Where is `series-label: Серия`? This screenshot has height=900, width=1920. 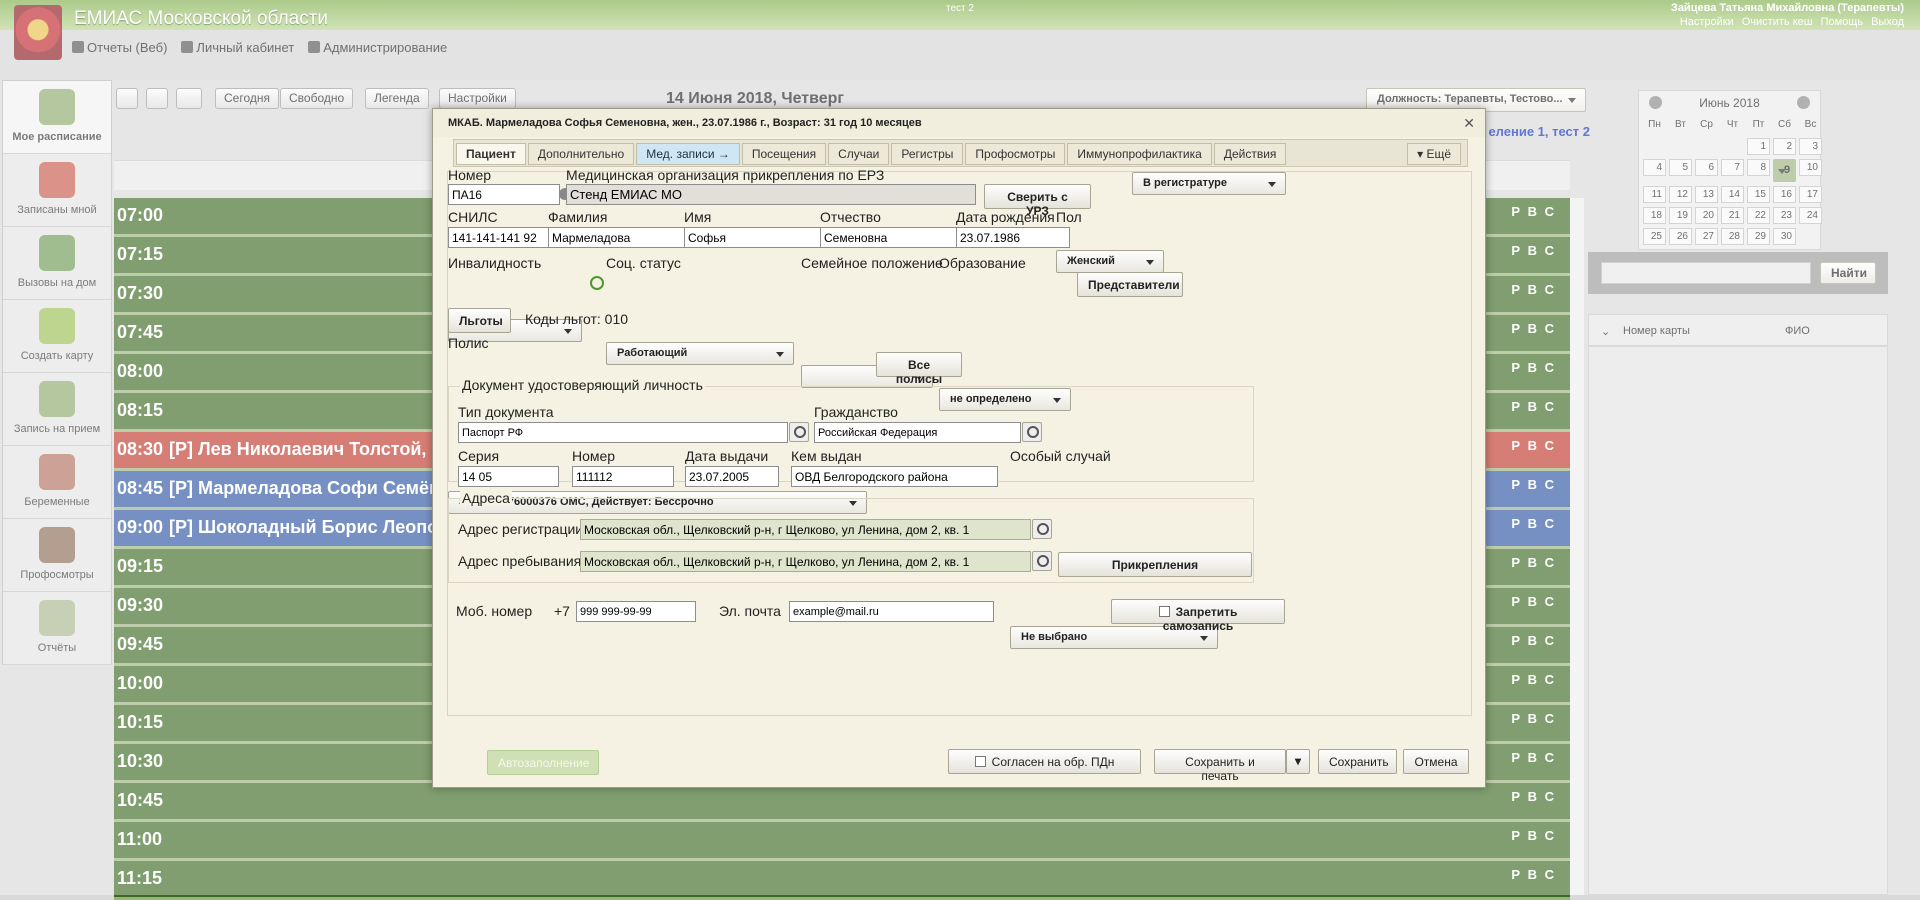
series-label: Серия is located at coordinates (479, 456).